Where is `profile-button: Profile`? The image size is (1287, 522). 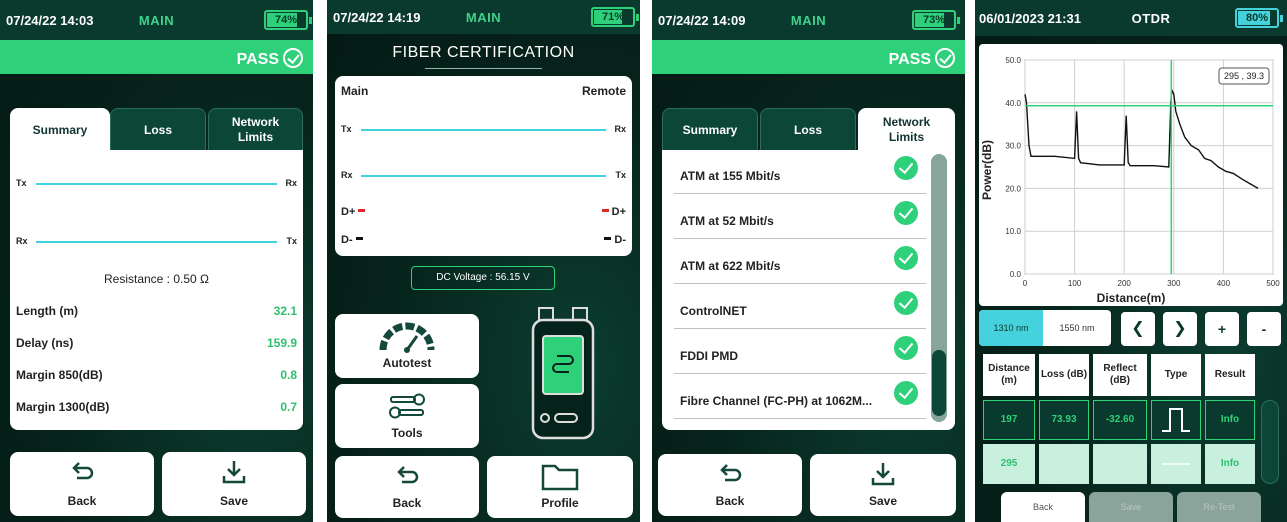 profile-button: Profile is located at coordinates (560, 487).